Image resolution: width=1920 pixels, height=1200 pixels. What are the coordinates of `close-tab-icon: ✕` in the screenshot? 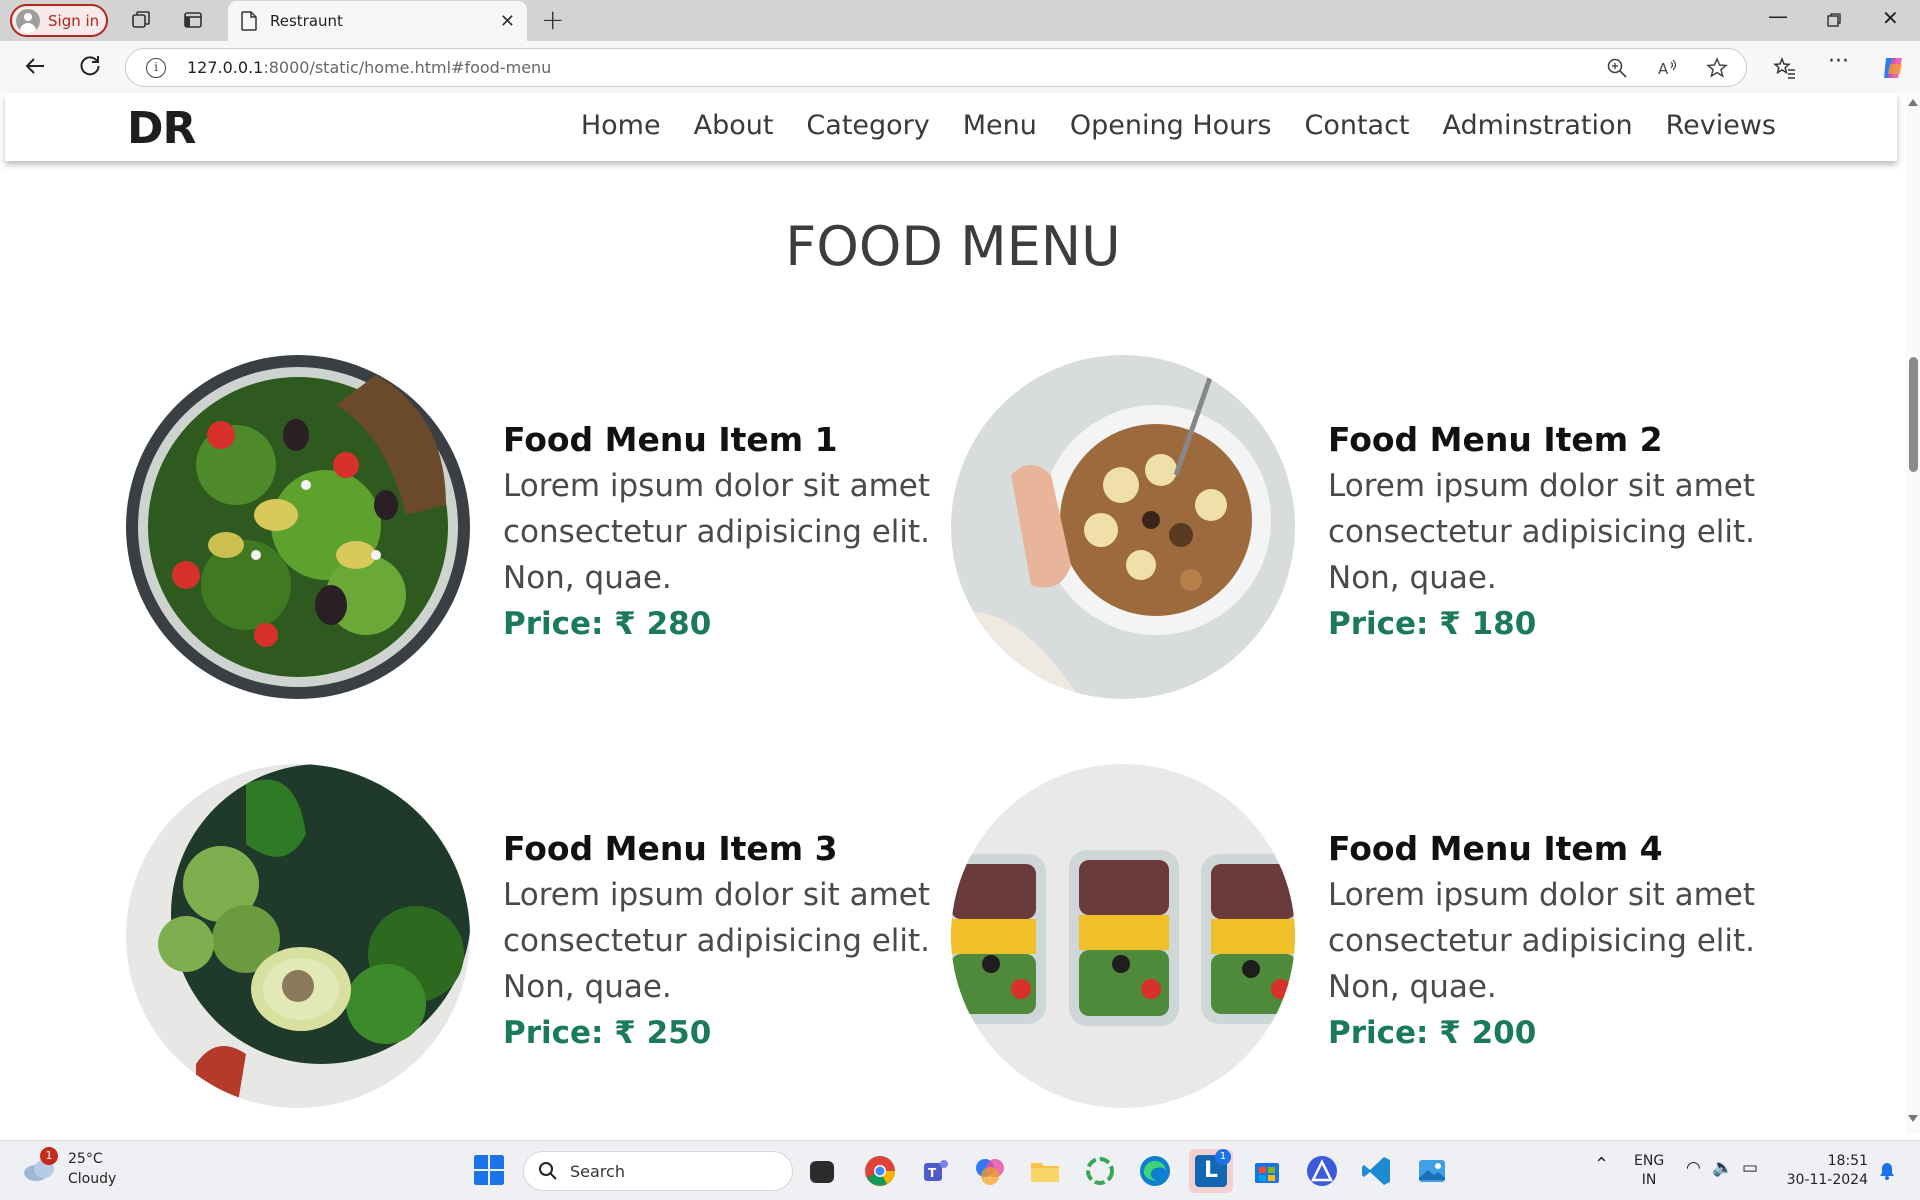 It's located at (507, 21).